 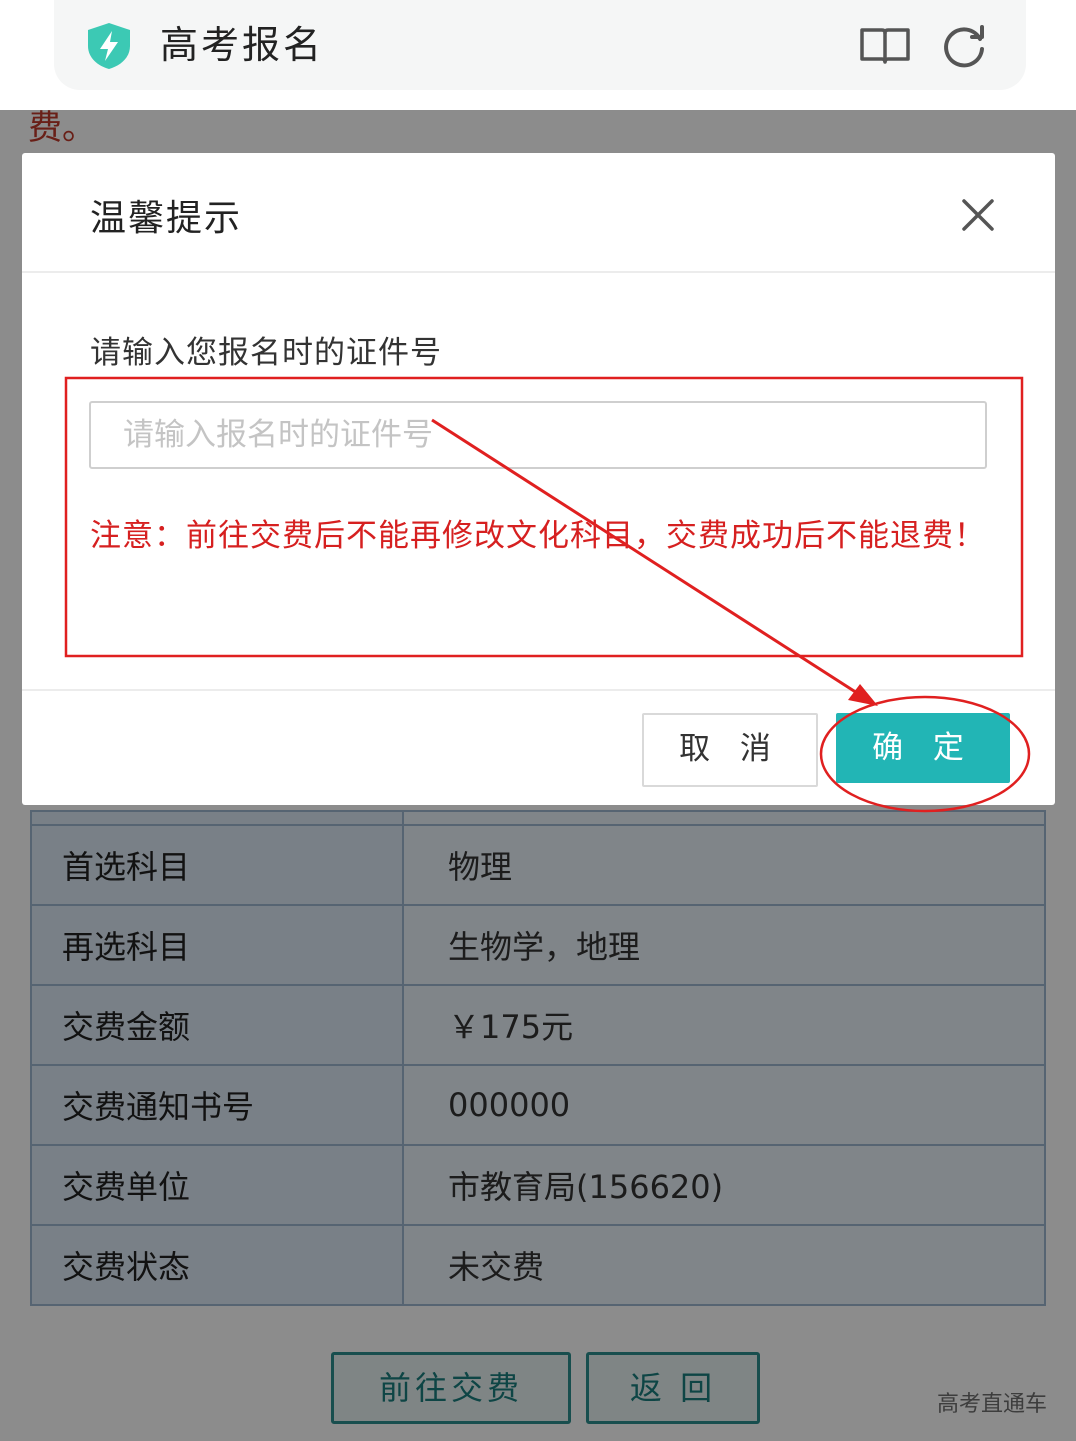 I want to click on refresh-icon, so click(x=964, y=45).